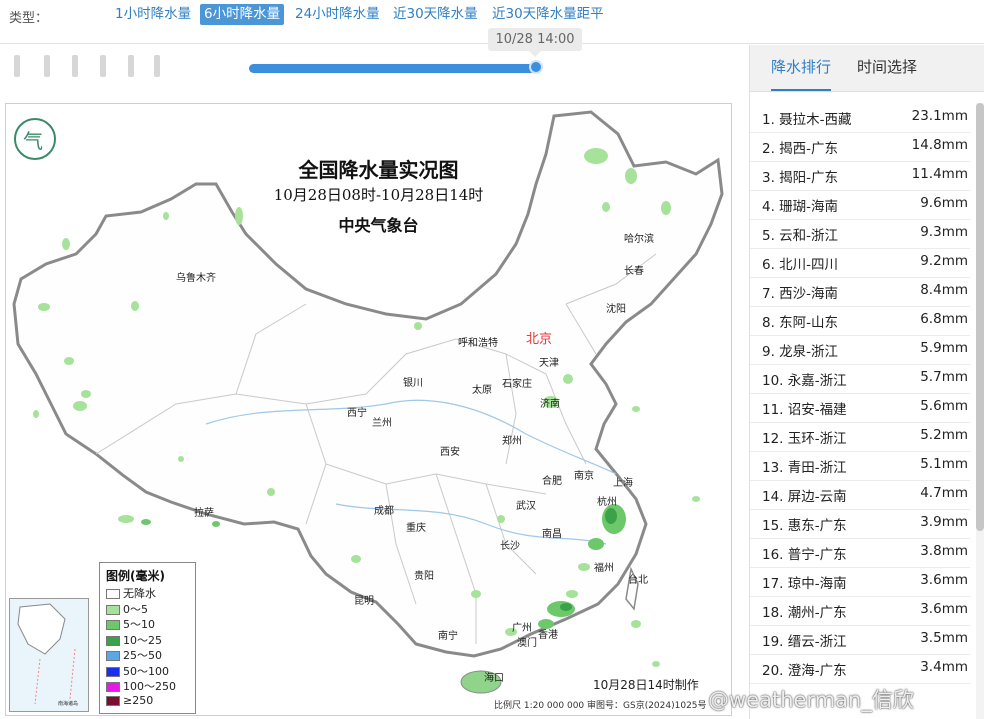  What do you see at coordinates (135, 609) in the screenshot?
I see `legend-label: 0～5` at bounding box center [135, 609].